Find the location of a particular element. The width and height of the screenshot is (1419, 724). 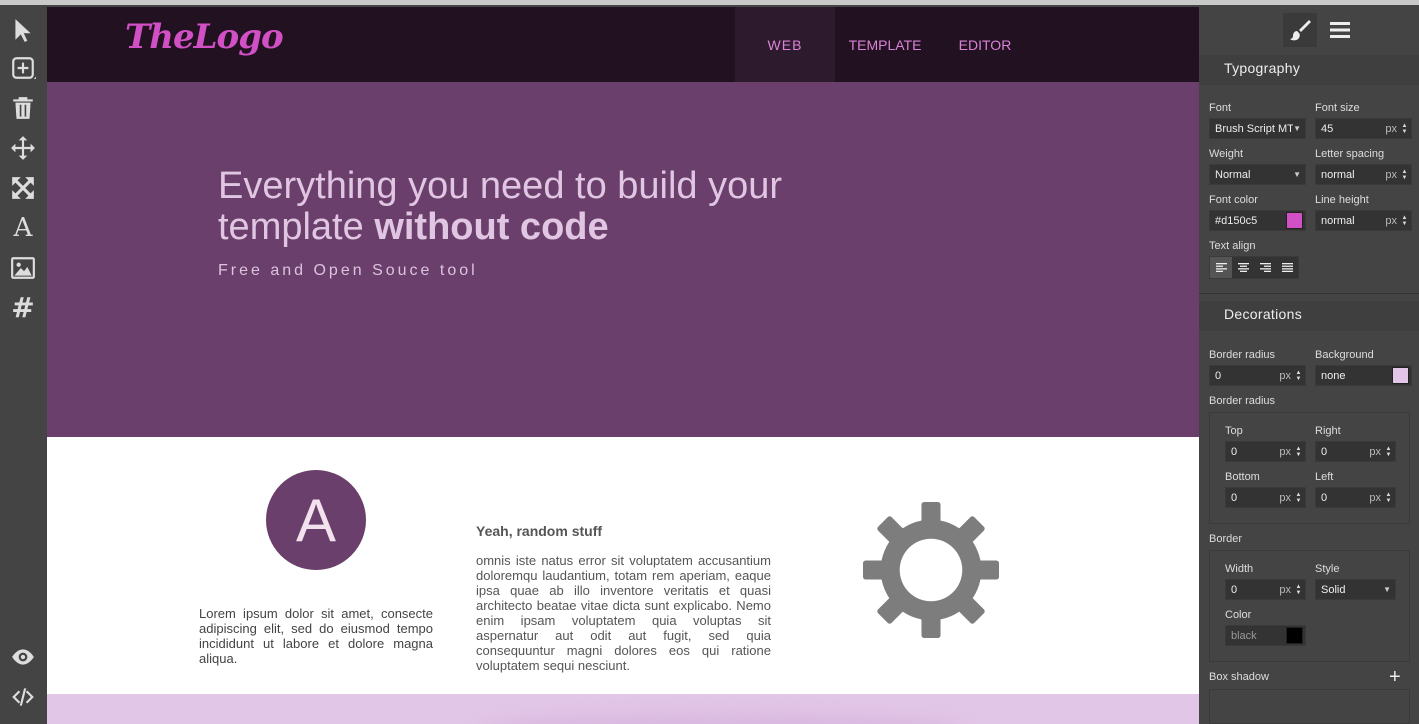

border-width-input: 0 px ▲ ▼ is located at coordinates (1265, 589).